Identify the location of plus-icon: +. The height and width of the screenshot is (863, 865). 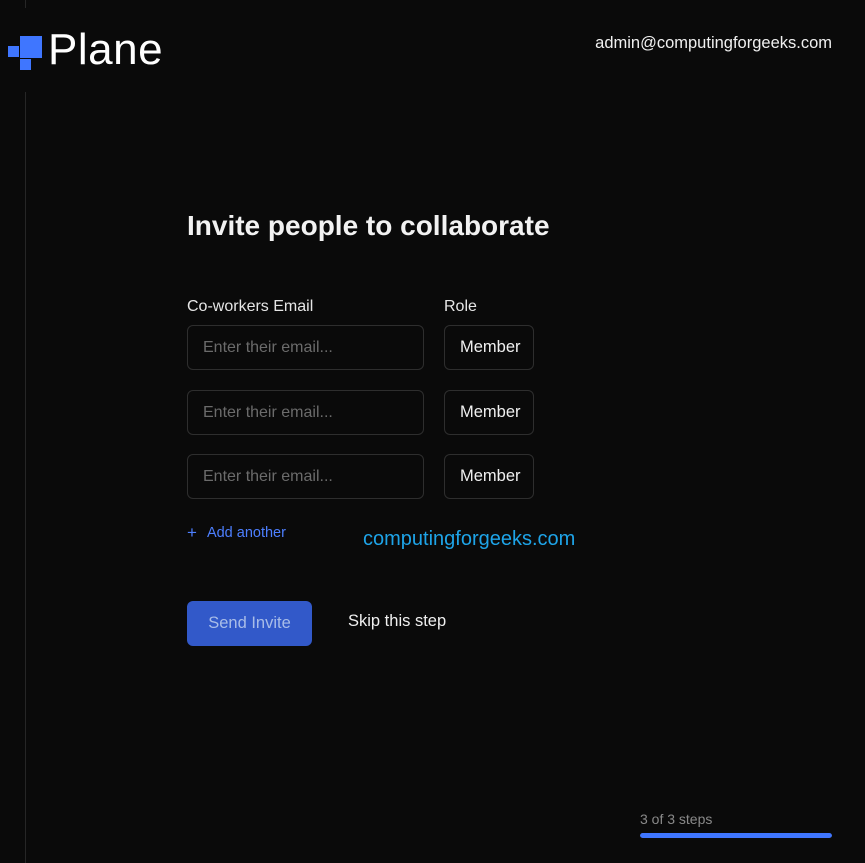
(192, 532).